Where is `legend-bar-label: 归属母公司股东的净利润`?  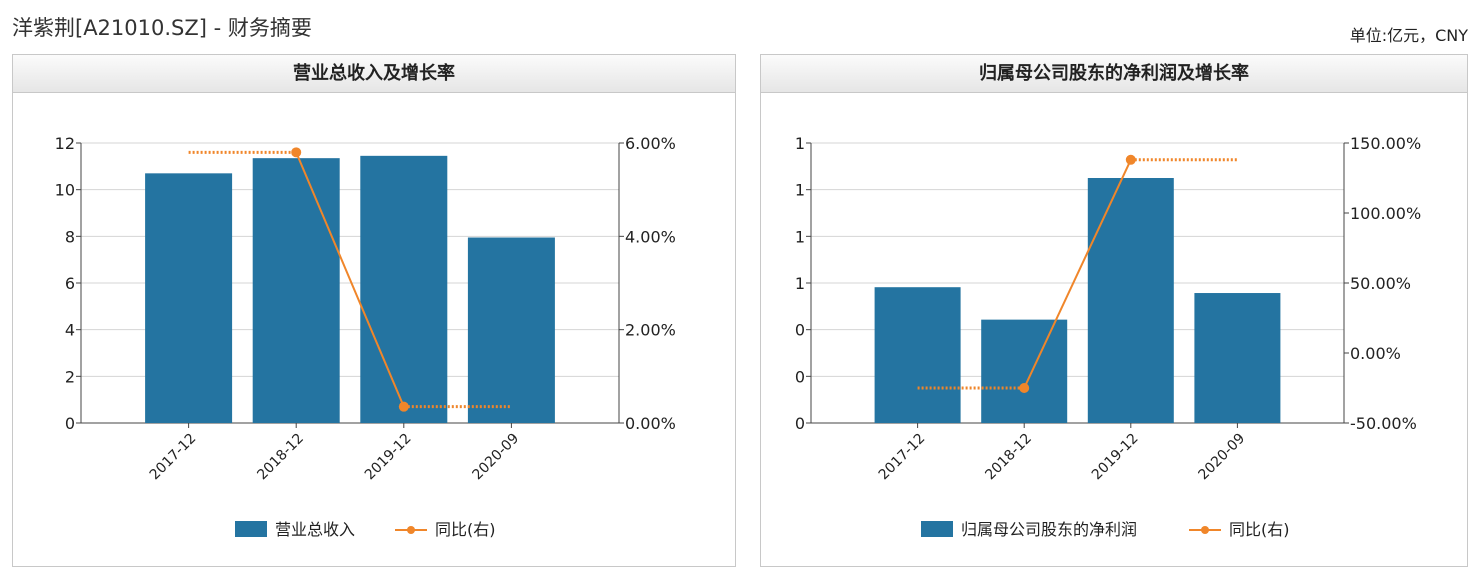 legend-bar-label: 归属母公司股东的净利润 is located at coordinates (1049, 529).